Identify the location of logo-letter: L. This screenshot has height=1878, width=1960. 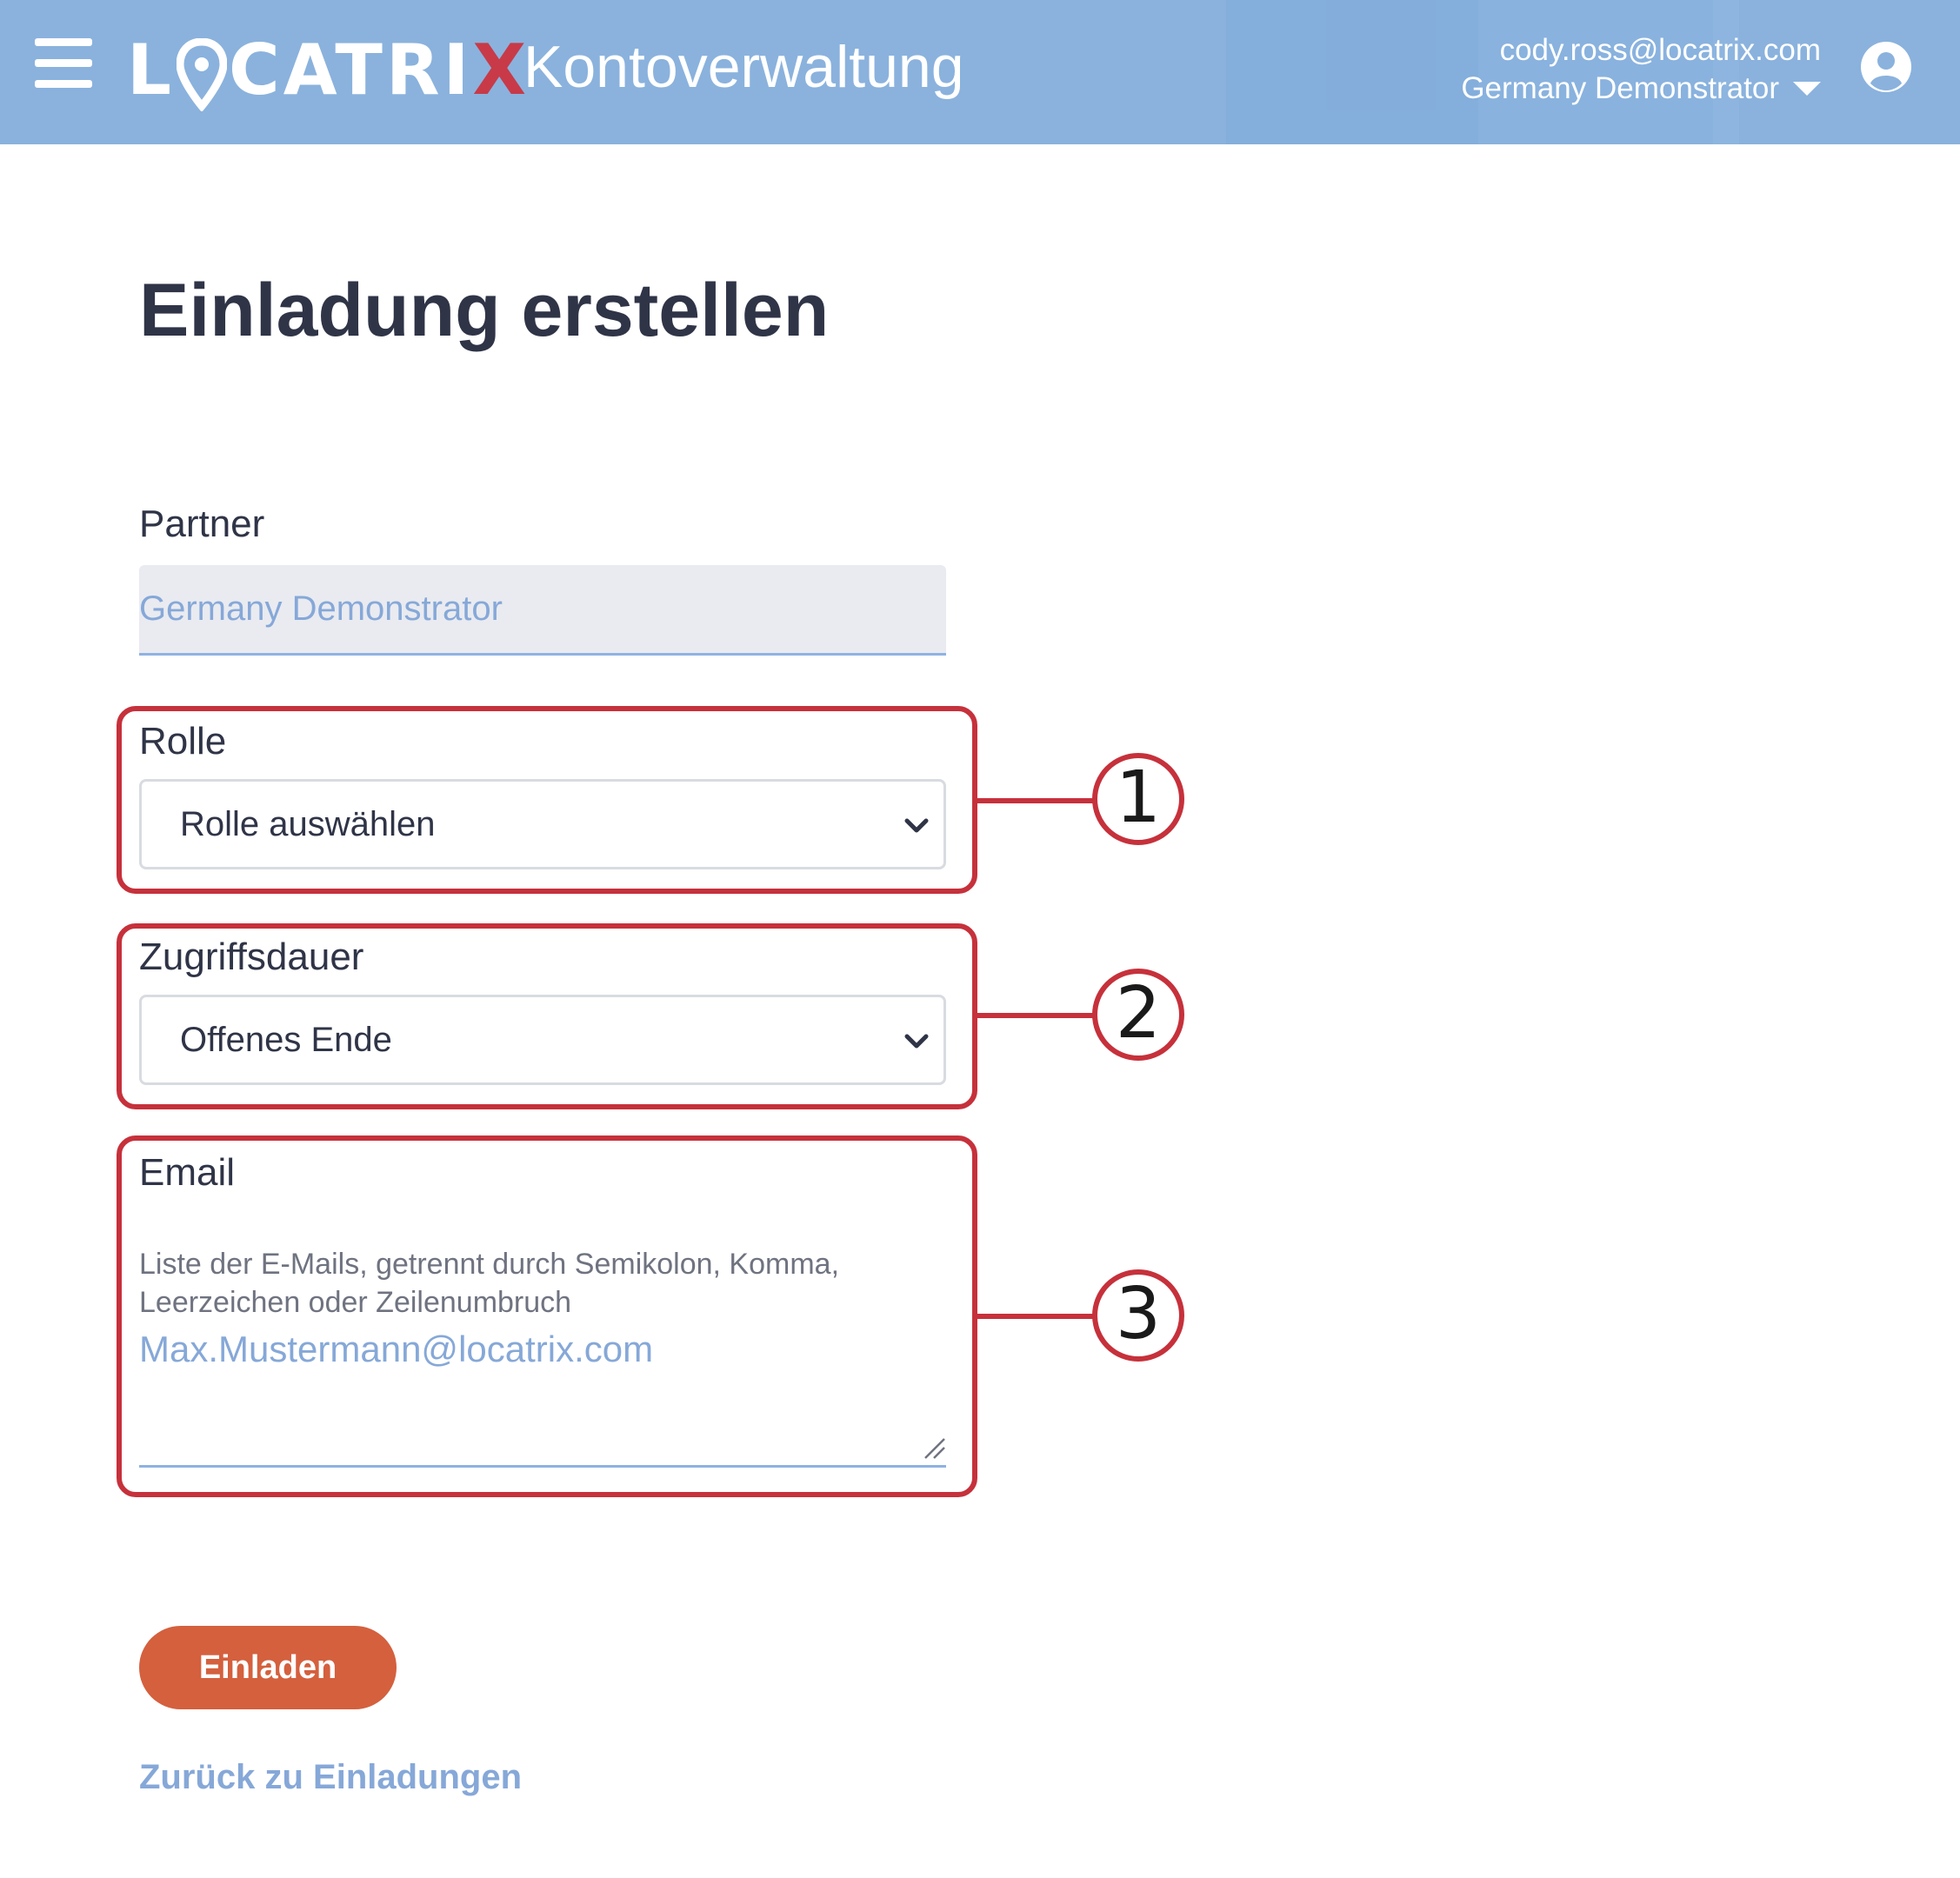
(151, 70).